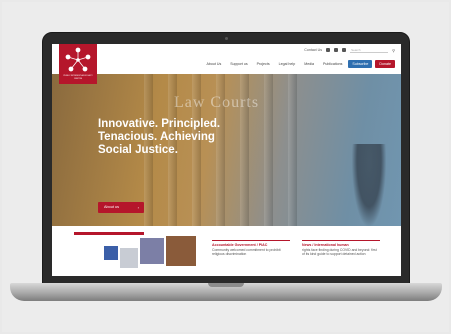  I want to click on nav-item-media: Media, so click(309, 64).